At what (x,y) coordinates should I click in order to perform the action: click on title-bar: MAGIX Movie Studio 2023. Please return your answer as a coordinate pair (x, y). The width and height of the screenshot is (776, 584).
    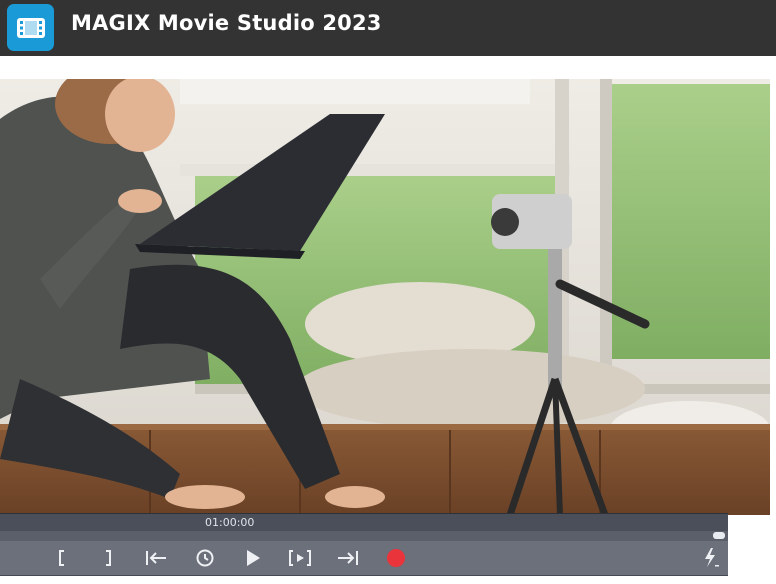
    Looking at the image, I should click on (388, 28).